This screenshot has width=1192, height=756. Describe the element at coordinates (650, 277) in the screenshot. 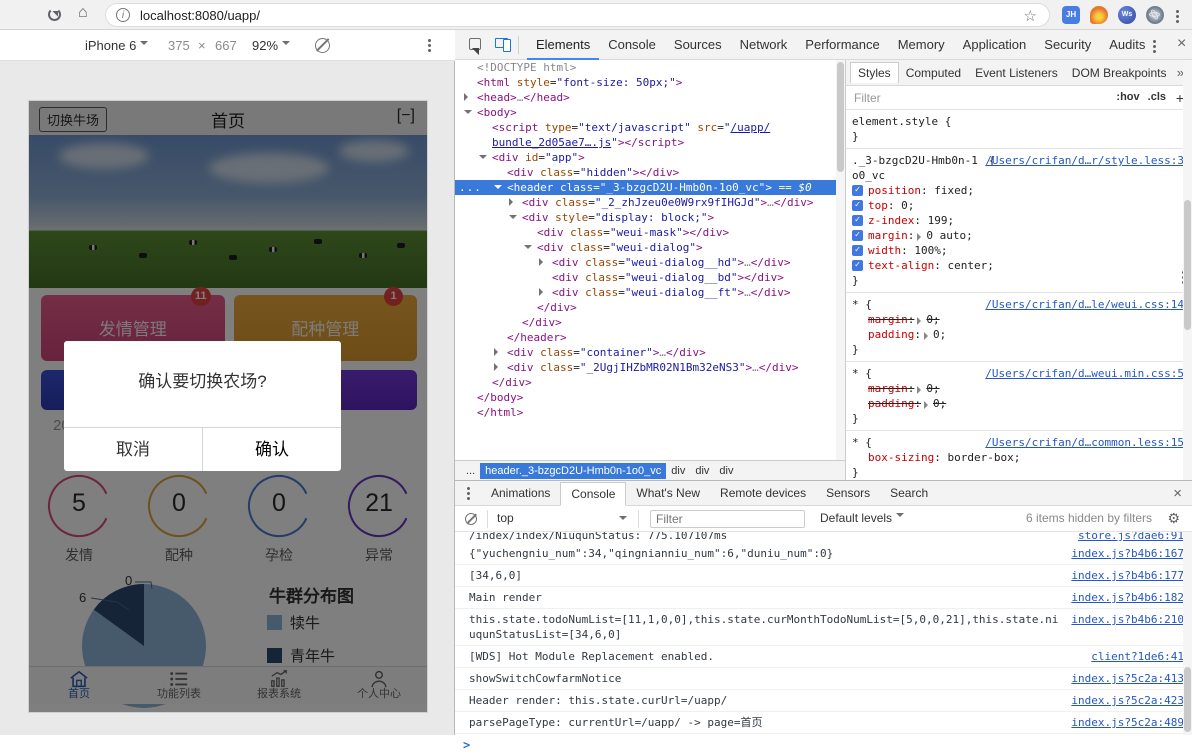

I see `dom-tree-node: <div class="weui-dialog__bd"></div>` at that location.